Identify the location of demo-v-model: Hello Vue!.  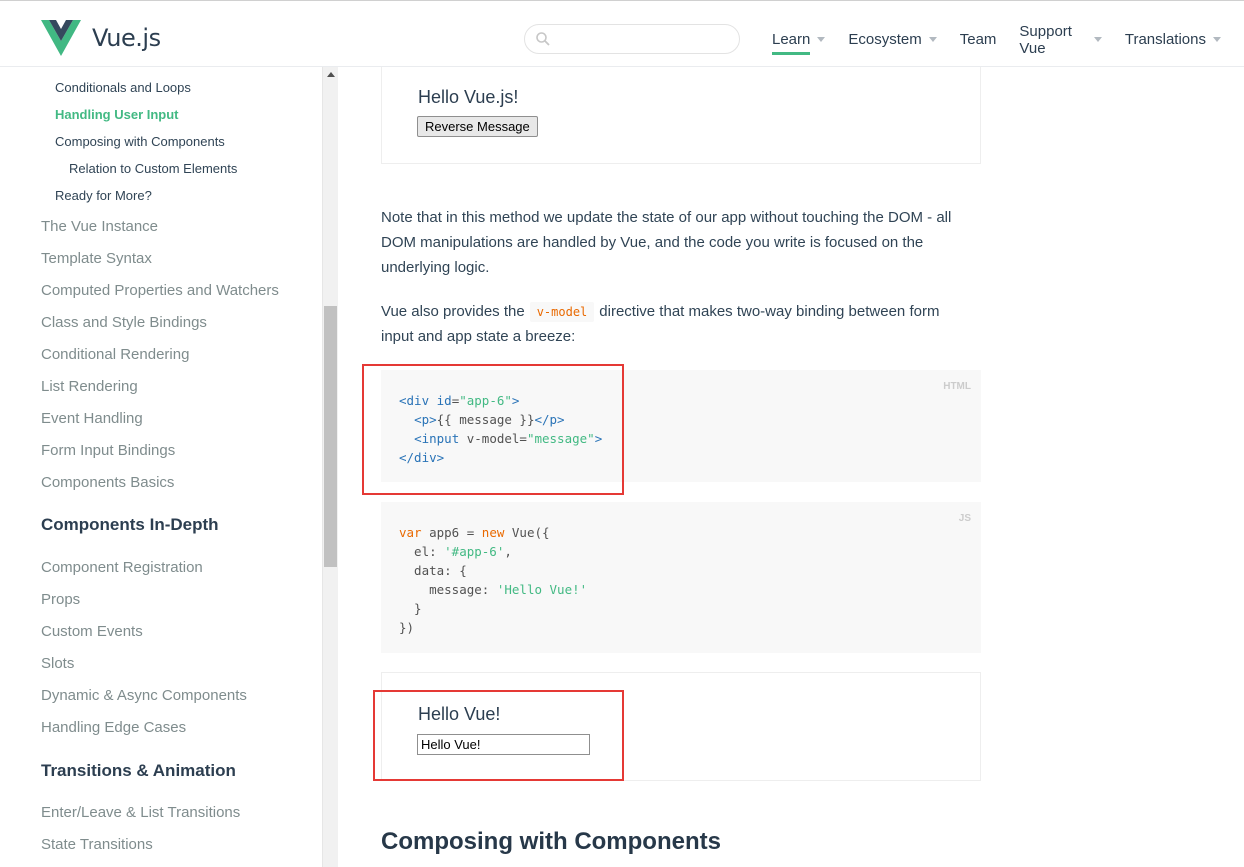
(681, 726).